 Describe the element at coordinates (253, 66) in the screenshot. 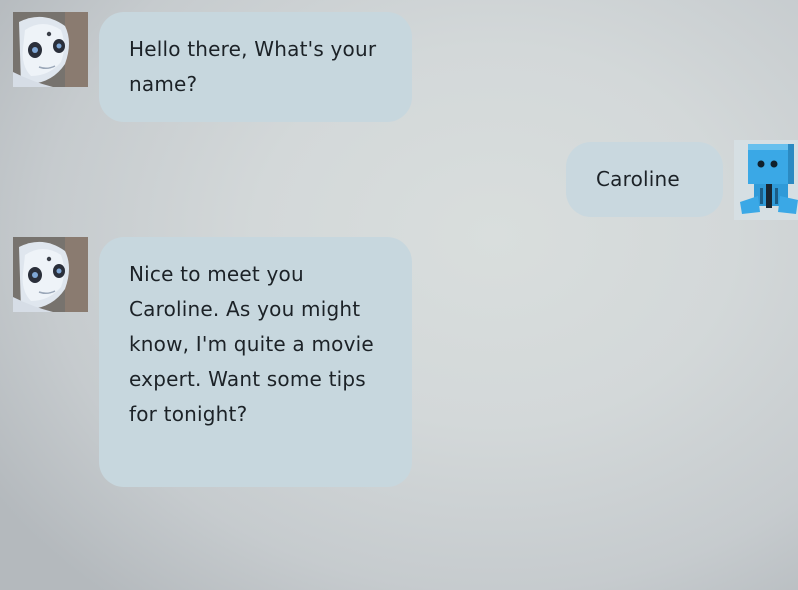

I see `message-text: Hello there, What's your name?` at that location.